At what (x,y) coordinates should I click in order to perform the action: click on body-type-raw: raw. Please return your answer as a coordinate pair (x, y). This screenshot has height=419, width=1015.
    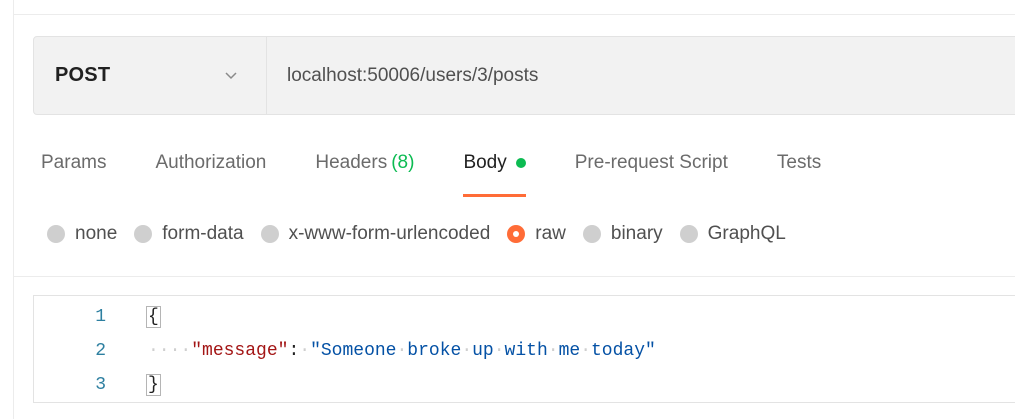
    Looking at the image, I should click on (536, 234).